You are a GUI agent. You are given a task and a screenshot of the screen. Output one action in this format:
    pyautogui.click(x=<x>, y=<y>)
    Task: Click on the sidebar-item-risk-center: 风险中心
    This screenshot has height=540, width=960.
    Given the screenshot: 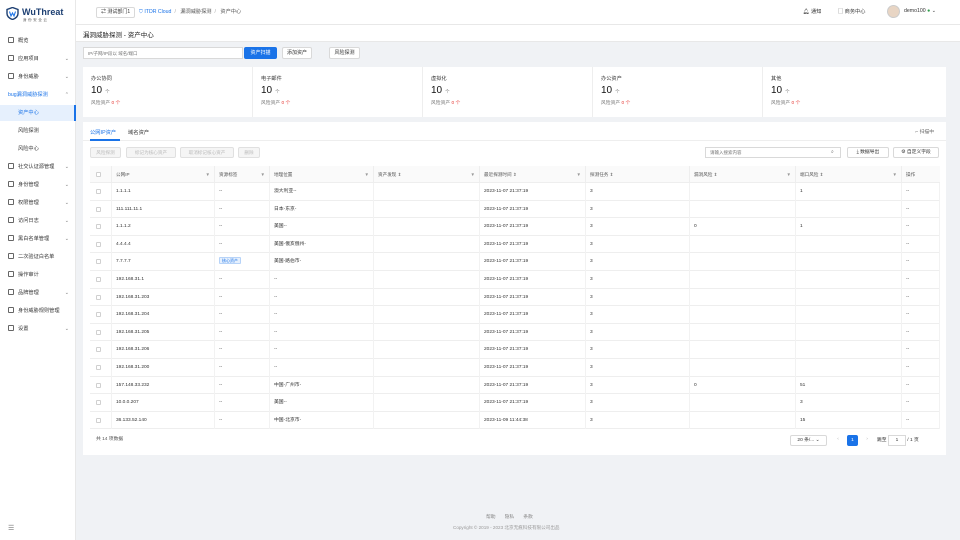 What is the action you would take?
    pyautogui.click(x=38, y=149)
    